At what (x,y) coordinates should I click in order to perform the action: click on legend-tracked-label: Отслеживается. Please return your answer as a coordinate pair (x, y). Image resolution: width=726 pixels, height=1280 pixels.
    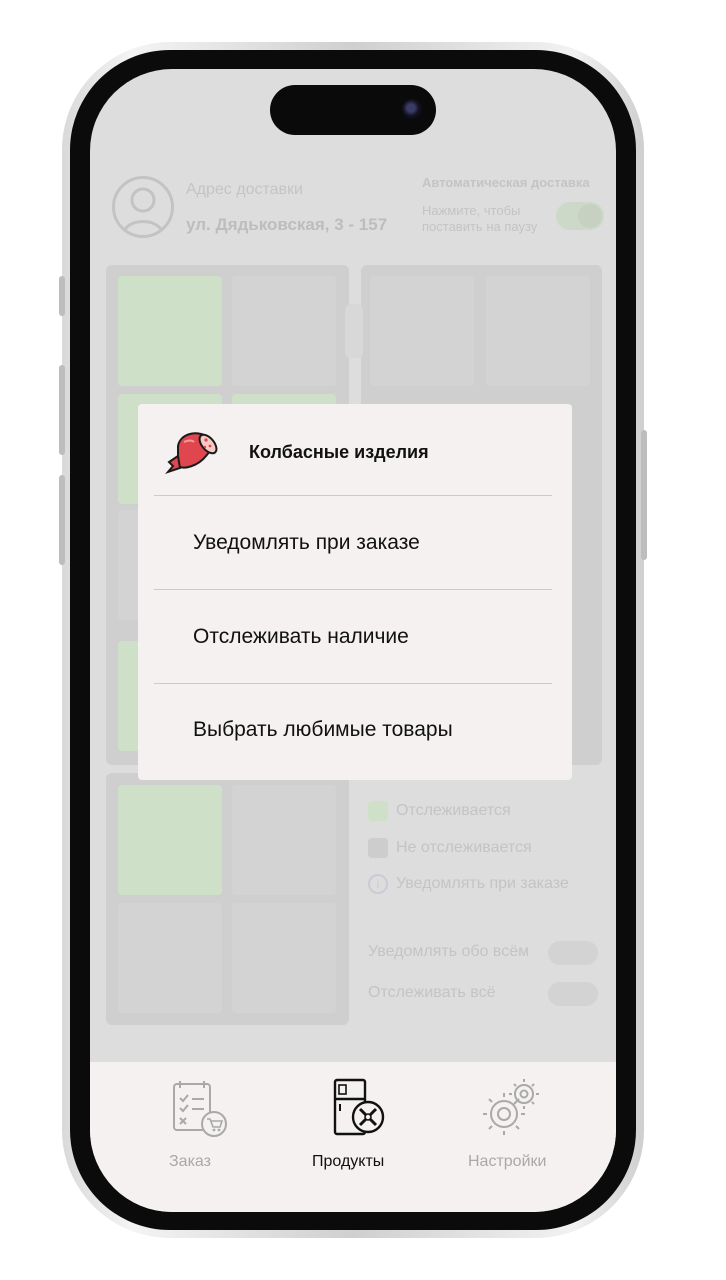
    Looking at the image, I should click on (453, 810).